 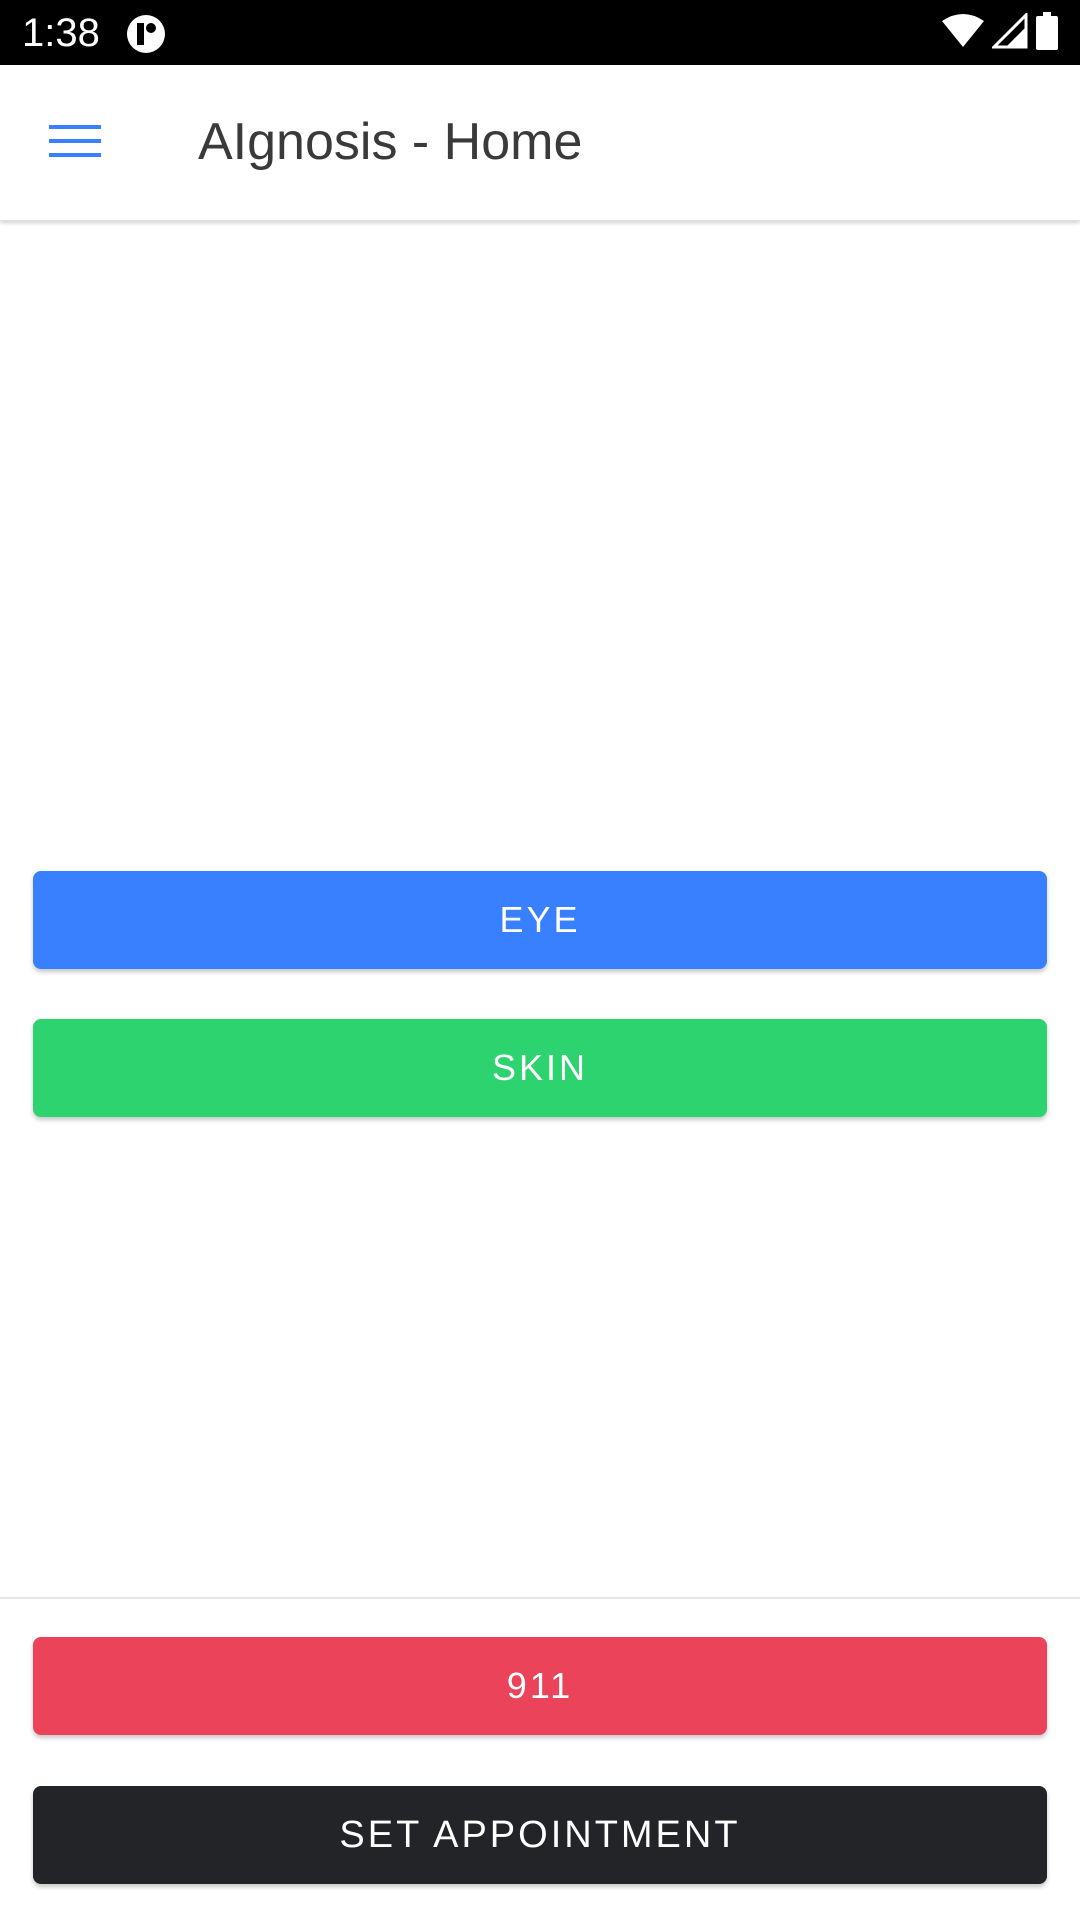 What do you see at coordinates (1009, 32) in the screenshot?
I see `cell-signal-icon` at bounding box center [1009, 32].